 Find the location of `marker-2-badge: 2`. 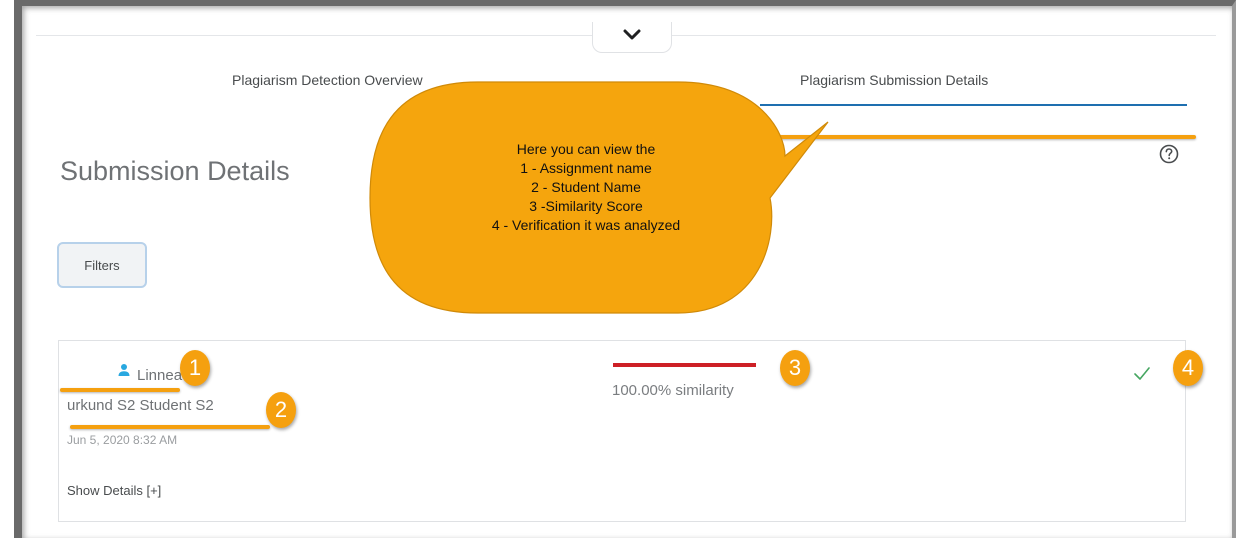

marker-2-badge: 2 is located at coordinates (281, 410).